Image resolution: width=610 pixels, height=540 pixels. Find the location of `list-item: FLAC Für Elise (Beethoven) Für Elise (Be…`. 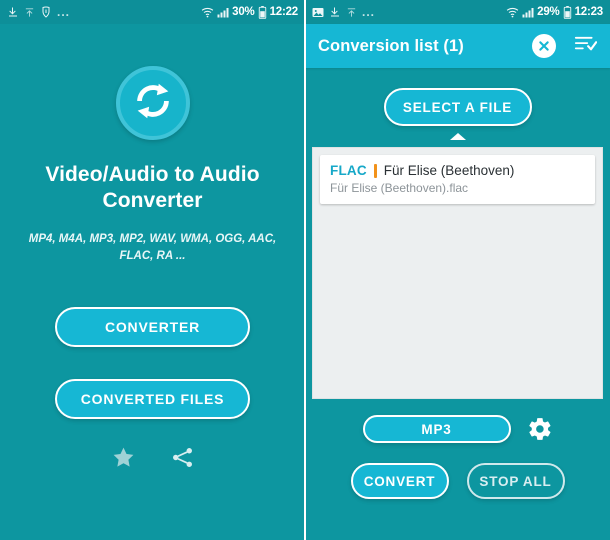

list-item: FLAC Für Elise (Beethoven) Für Elise (Be… is located at coordinates (457, 179).